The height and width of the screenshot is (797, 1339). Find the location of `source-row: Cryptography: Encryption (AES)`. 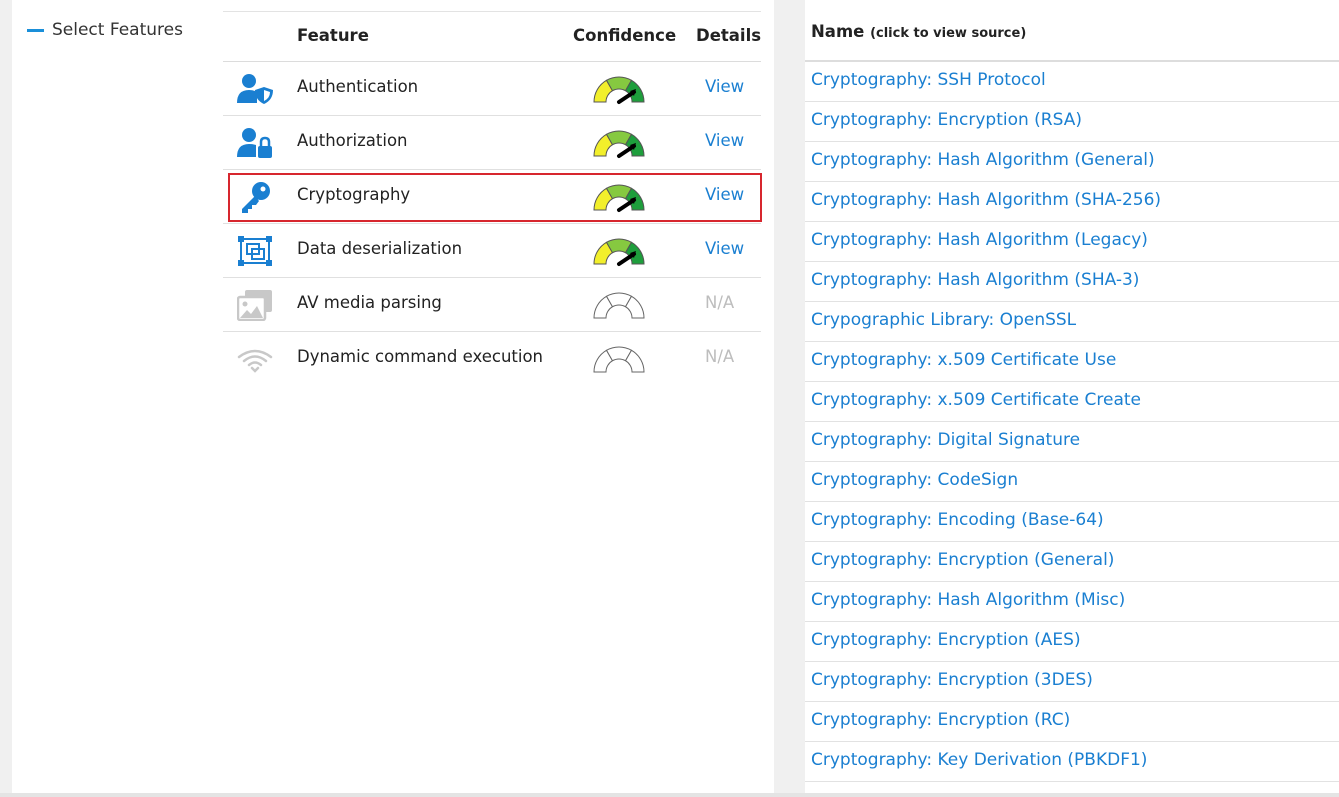

source-row: Cryptography: Encryption (AES) is located at coordinates (1072, 642).